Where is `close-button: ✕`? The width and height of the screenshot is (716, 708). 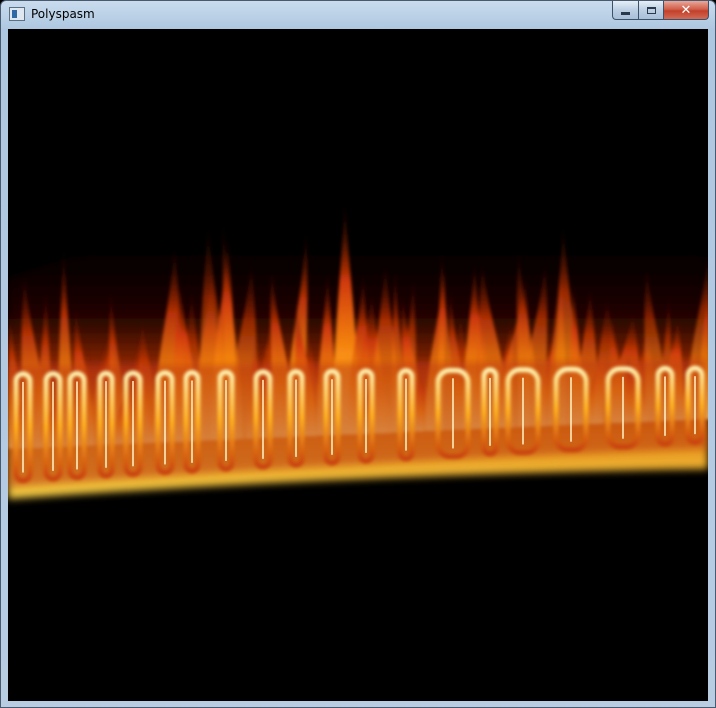 close-button: ✕ is located at coordinates (686, 10).